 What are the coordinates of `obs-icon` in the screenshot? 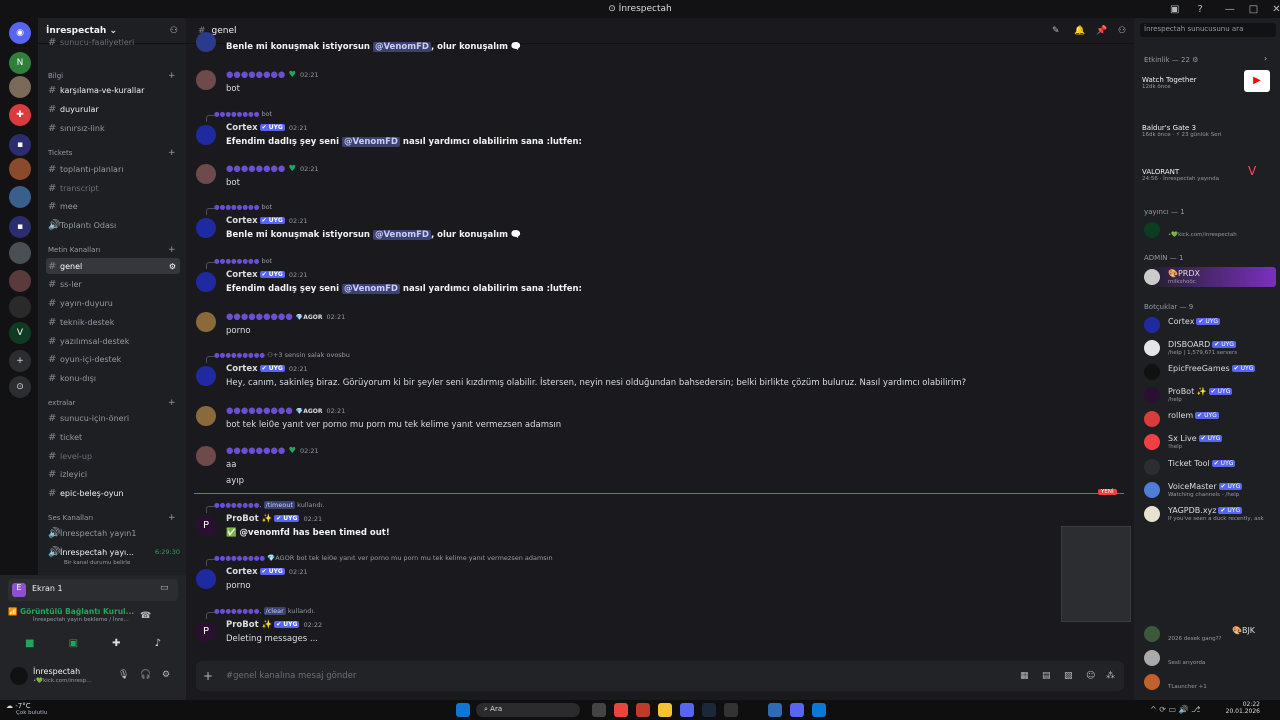 It's located at (731, 710).